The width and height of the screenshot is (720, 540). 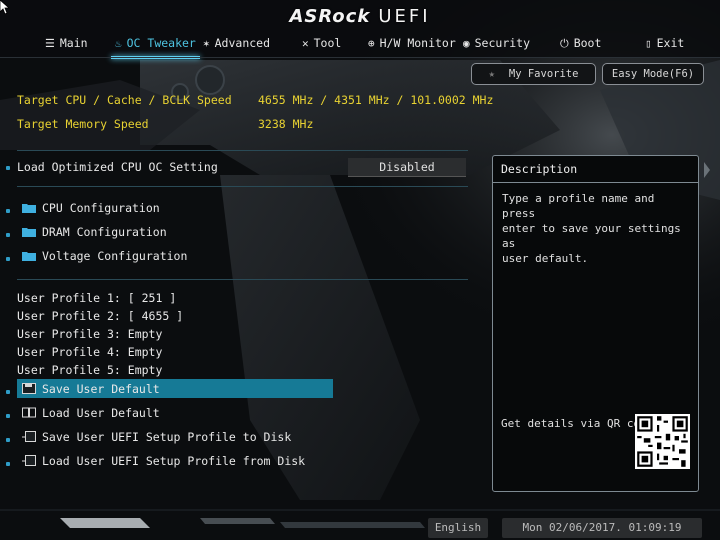 I want to click on tab-exit: ▯ Exit, so click(x=664, y=43).